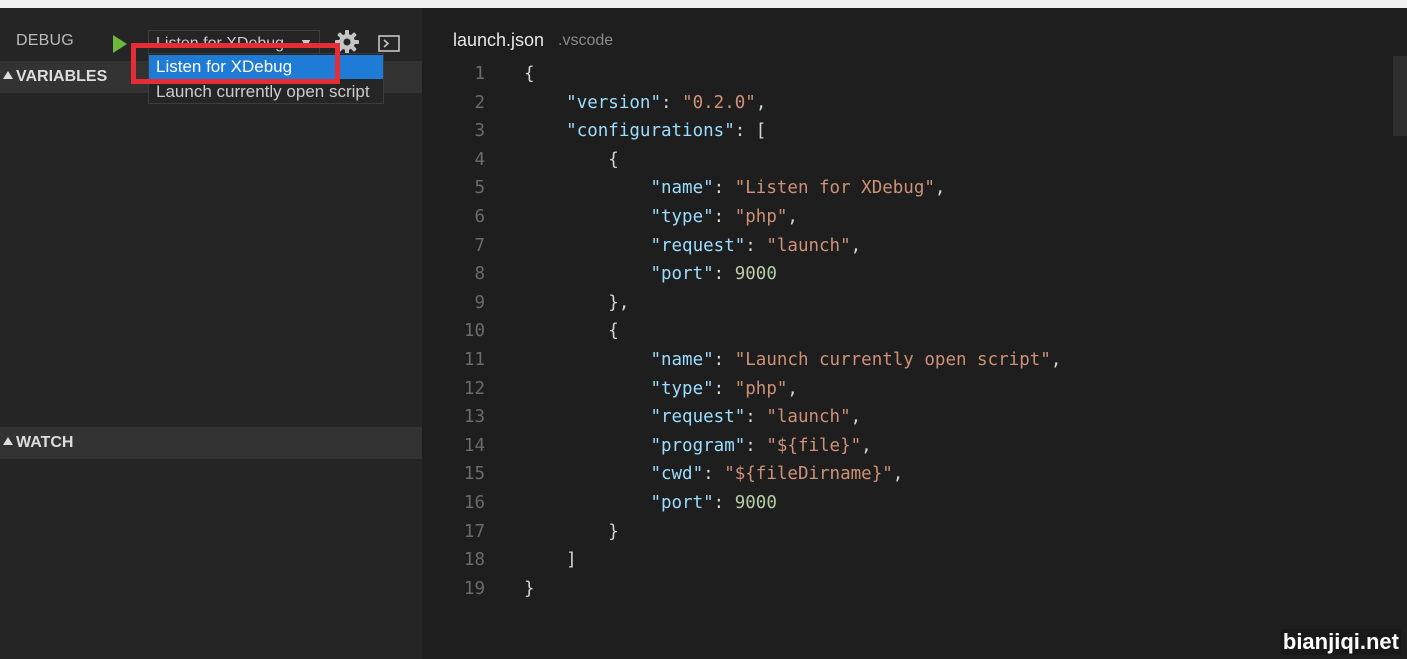  I want to click on code-line: 1{, so click(914, 74).